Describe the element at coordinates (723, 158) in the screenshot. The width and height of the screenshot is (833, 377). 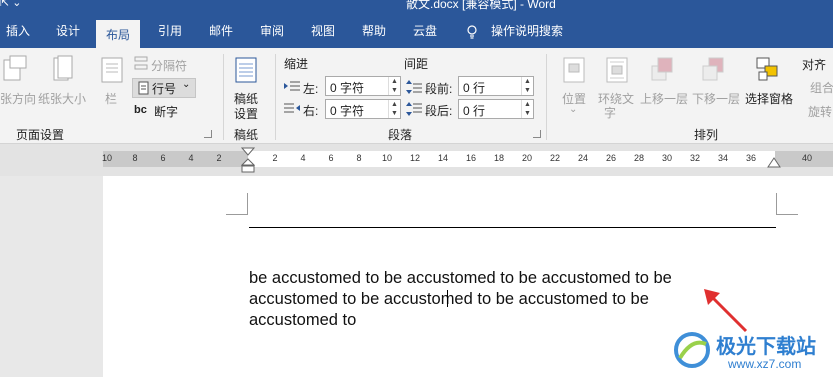
I see `ruler-tick: 34` at that location.